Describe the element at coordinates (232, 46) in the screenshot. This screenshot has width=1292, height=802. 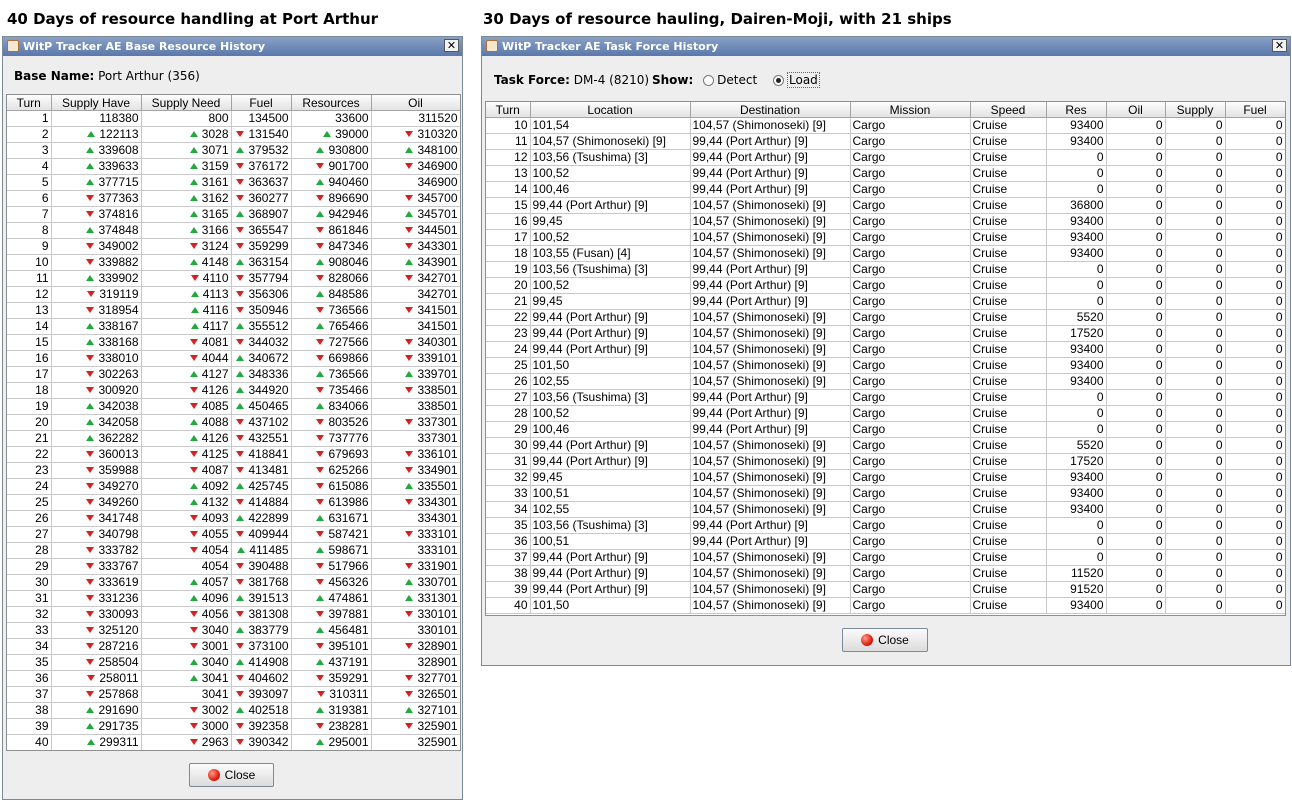
I see `base-window-titlebar: WitP Tracker AE Base Resource History ✕` at that location.